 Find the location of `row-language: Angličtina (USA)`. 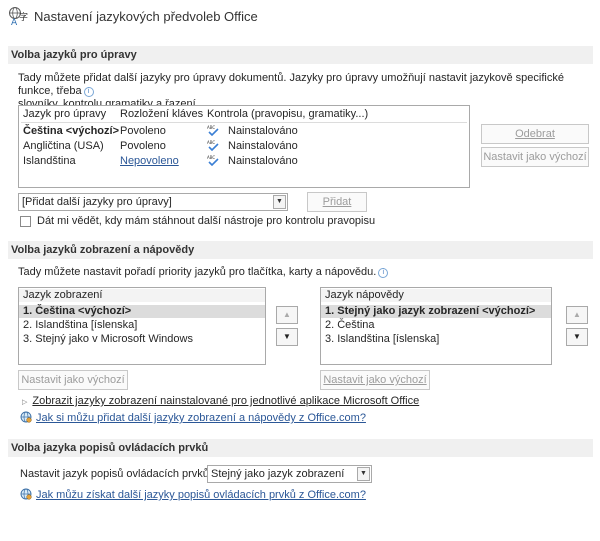

row-language: Angličtina (USA) is located at coordinates (63, 146).